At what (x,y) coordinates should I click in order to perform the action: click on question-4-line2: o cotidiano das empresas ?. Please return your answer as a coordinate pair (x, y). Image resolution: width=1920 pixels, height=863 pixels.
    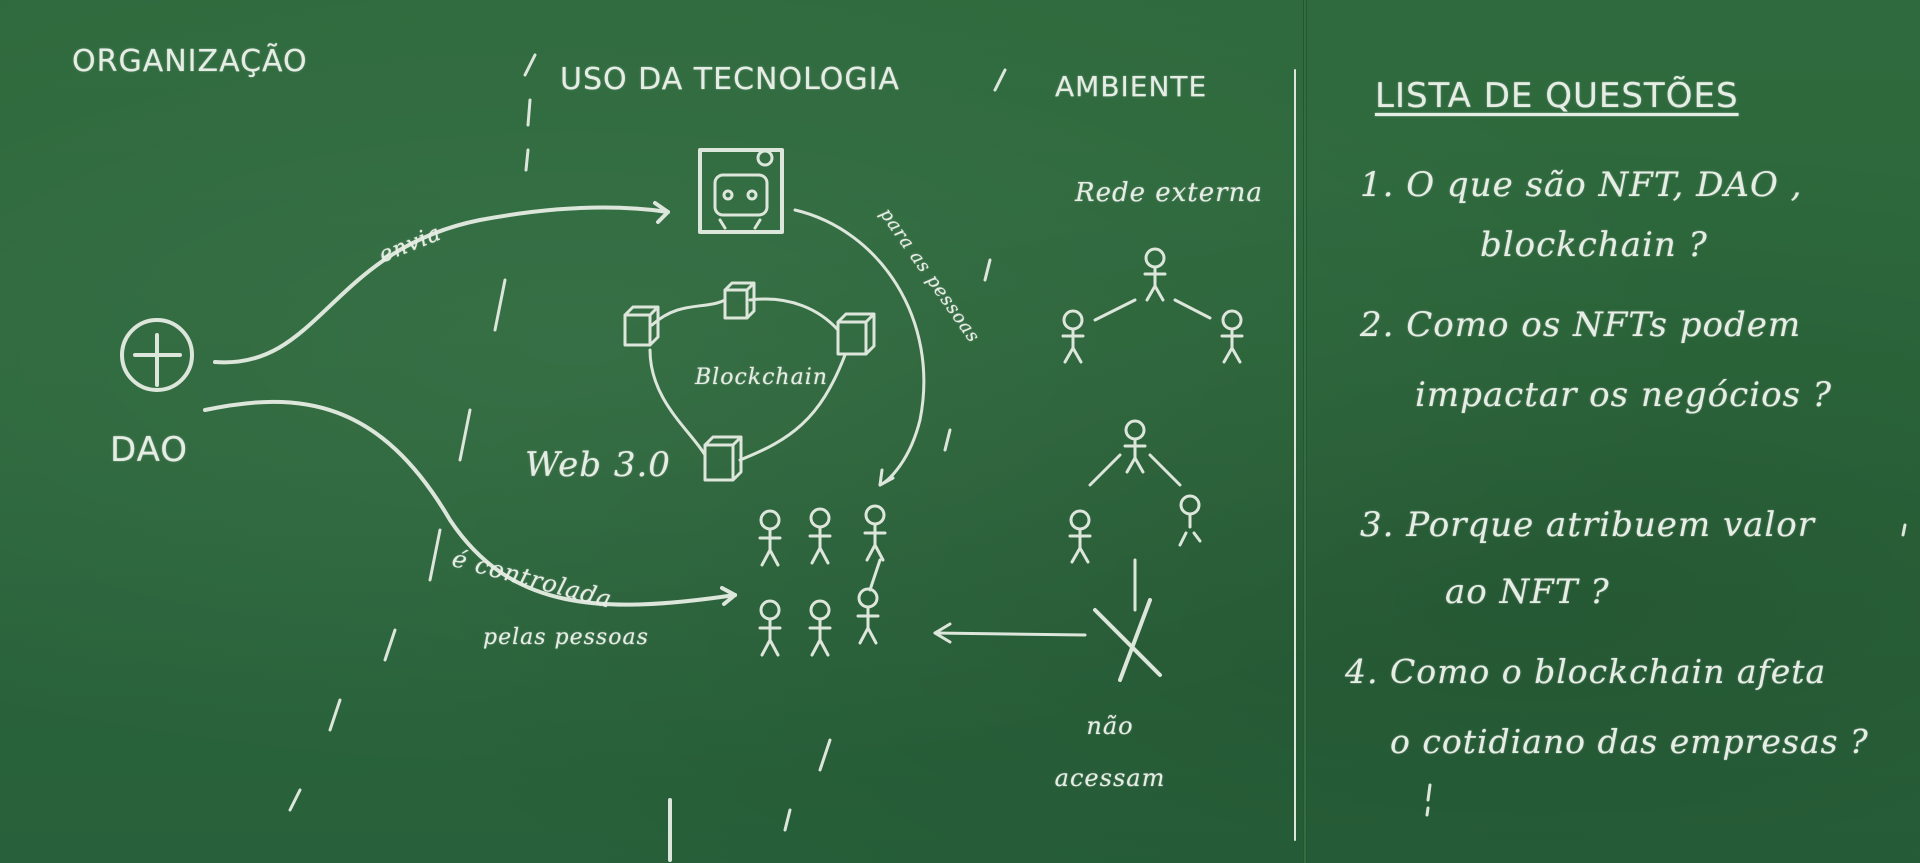
    Looking at the image, I should click on (1629, 741).